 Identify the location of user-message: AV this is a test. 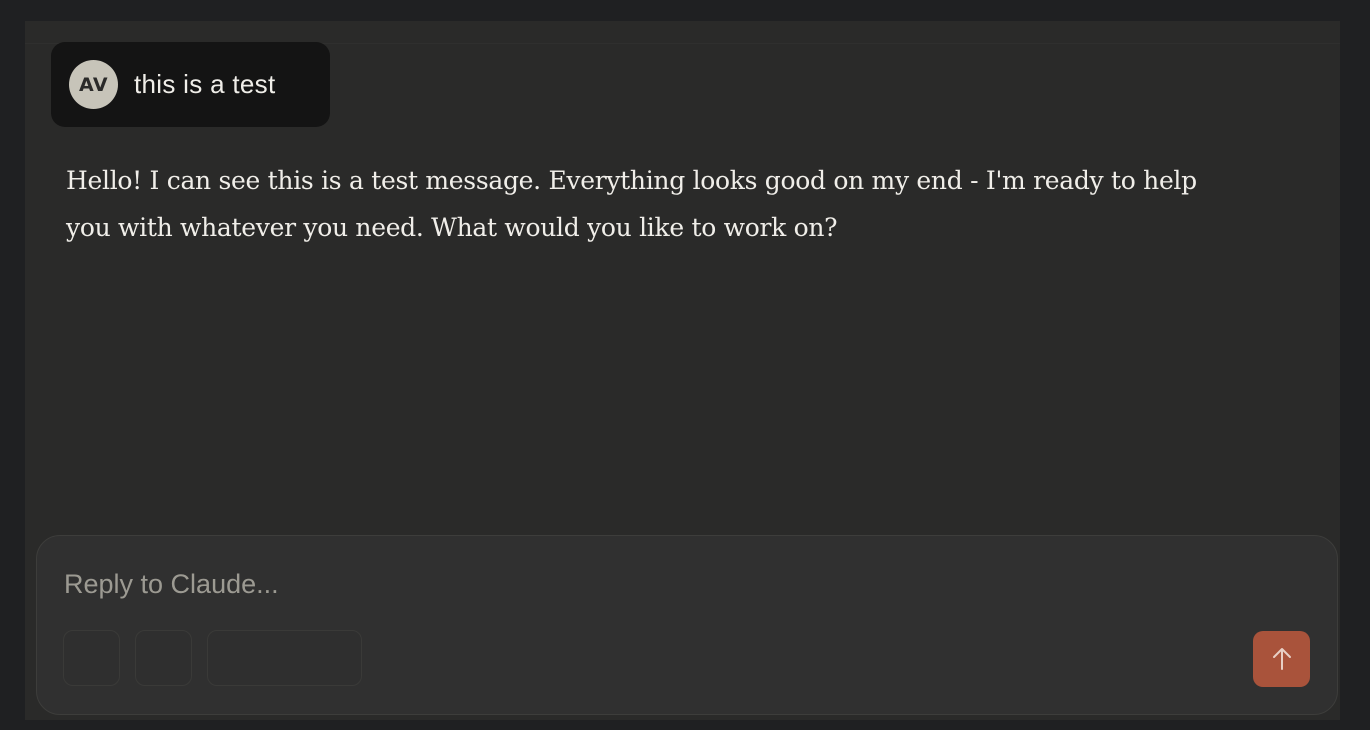
(190, 84).